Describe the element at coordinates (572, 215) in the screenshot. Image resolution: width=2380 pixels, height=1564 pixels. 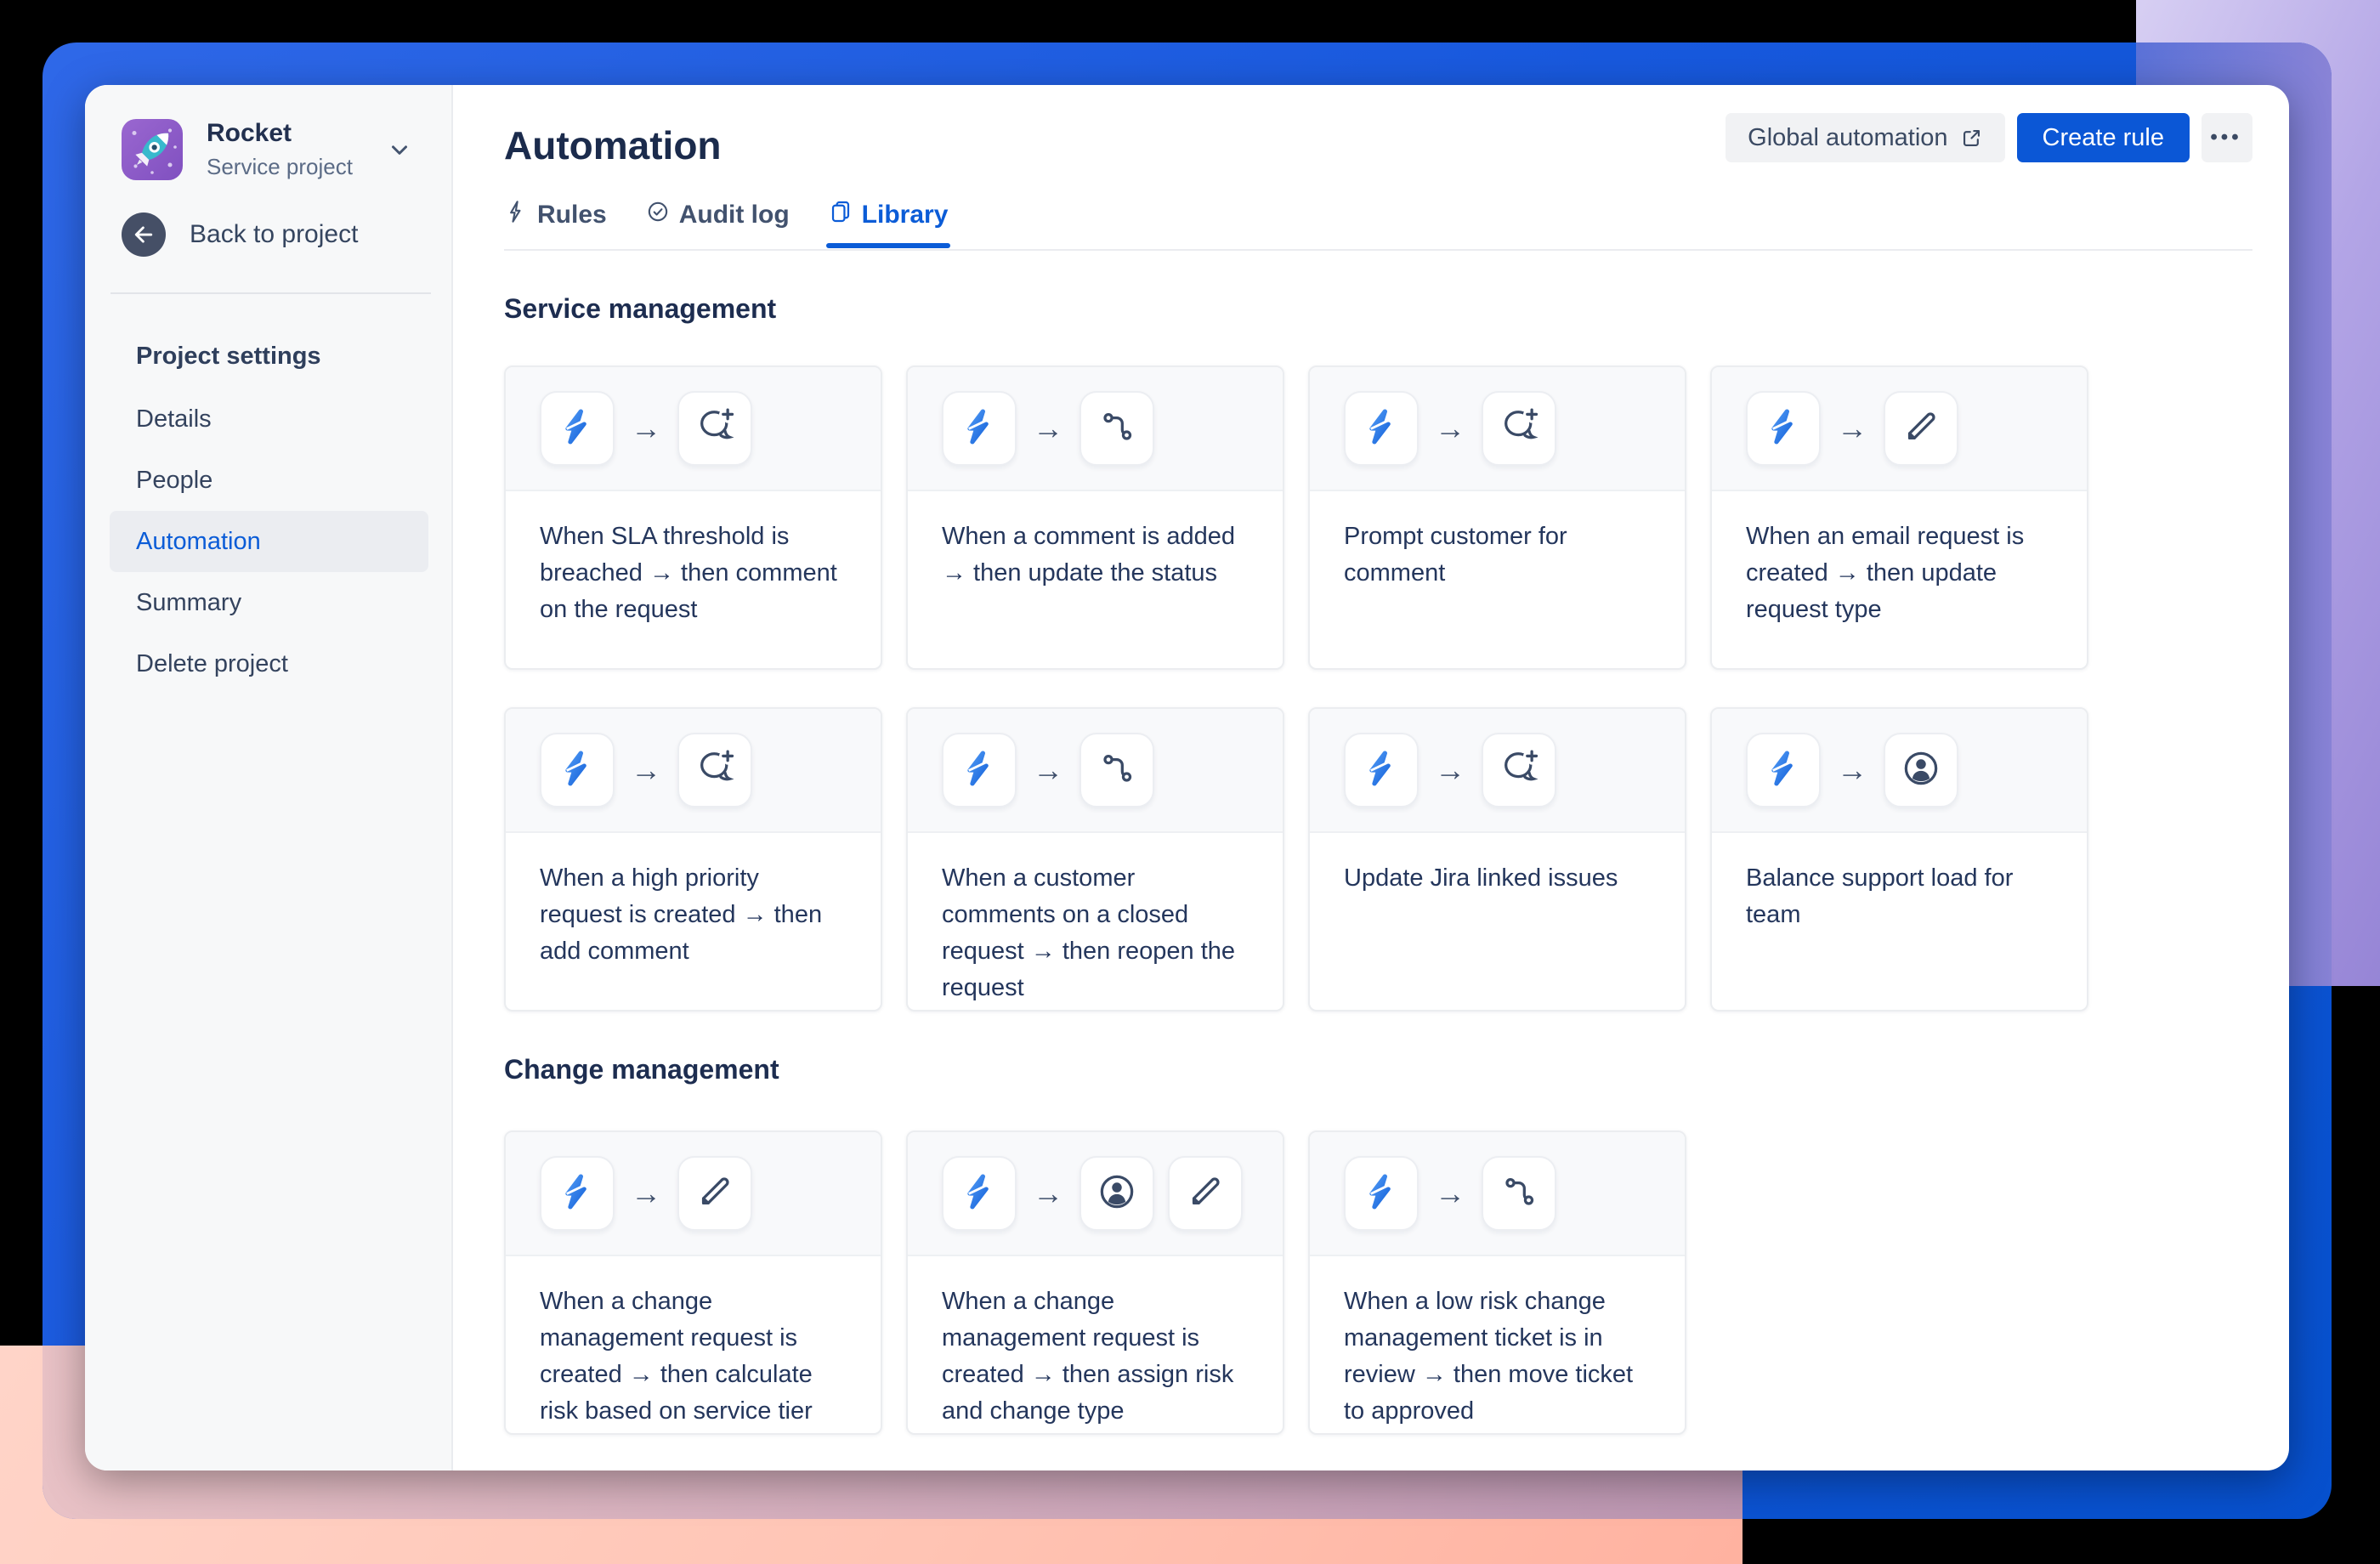
I see `tab-label: Rules` at that location.